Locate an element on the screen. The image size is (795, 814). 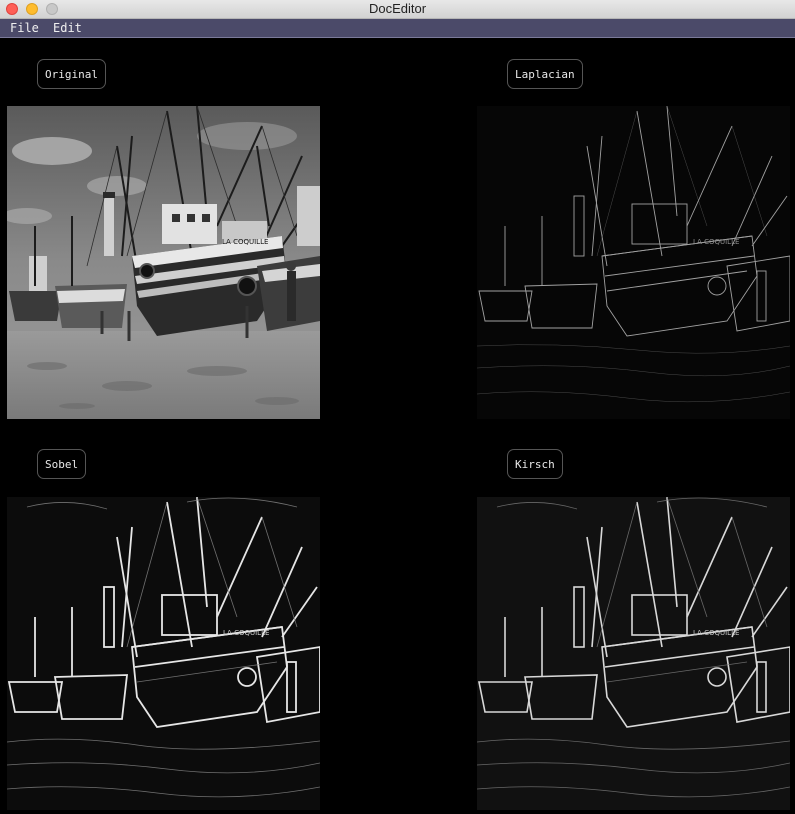
label-laplacian: Laplacian is located at coordinates (545, 74).